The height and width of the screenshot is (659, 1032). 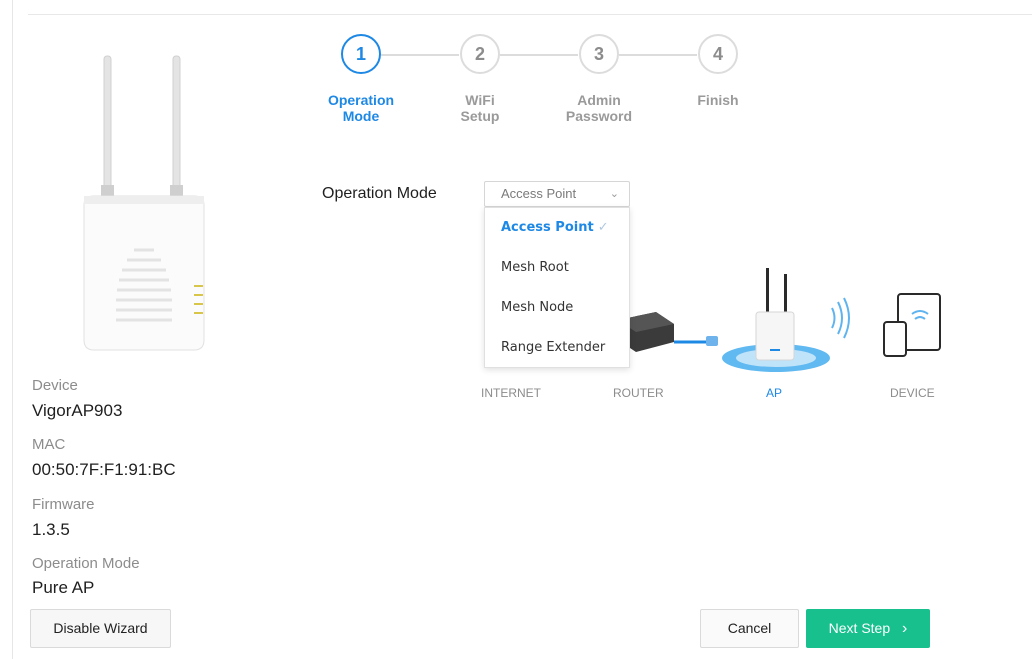 I want to click on top-border, so click(x=530, y=14).